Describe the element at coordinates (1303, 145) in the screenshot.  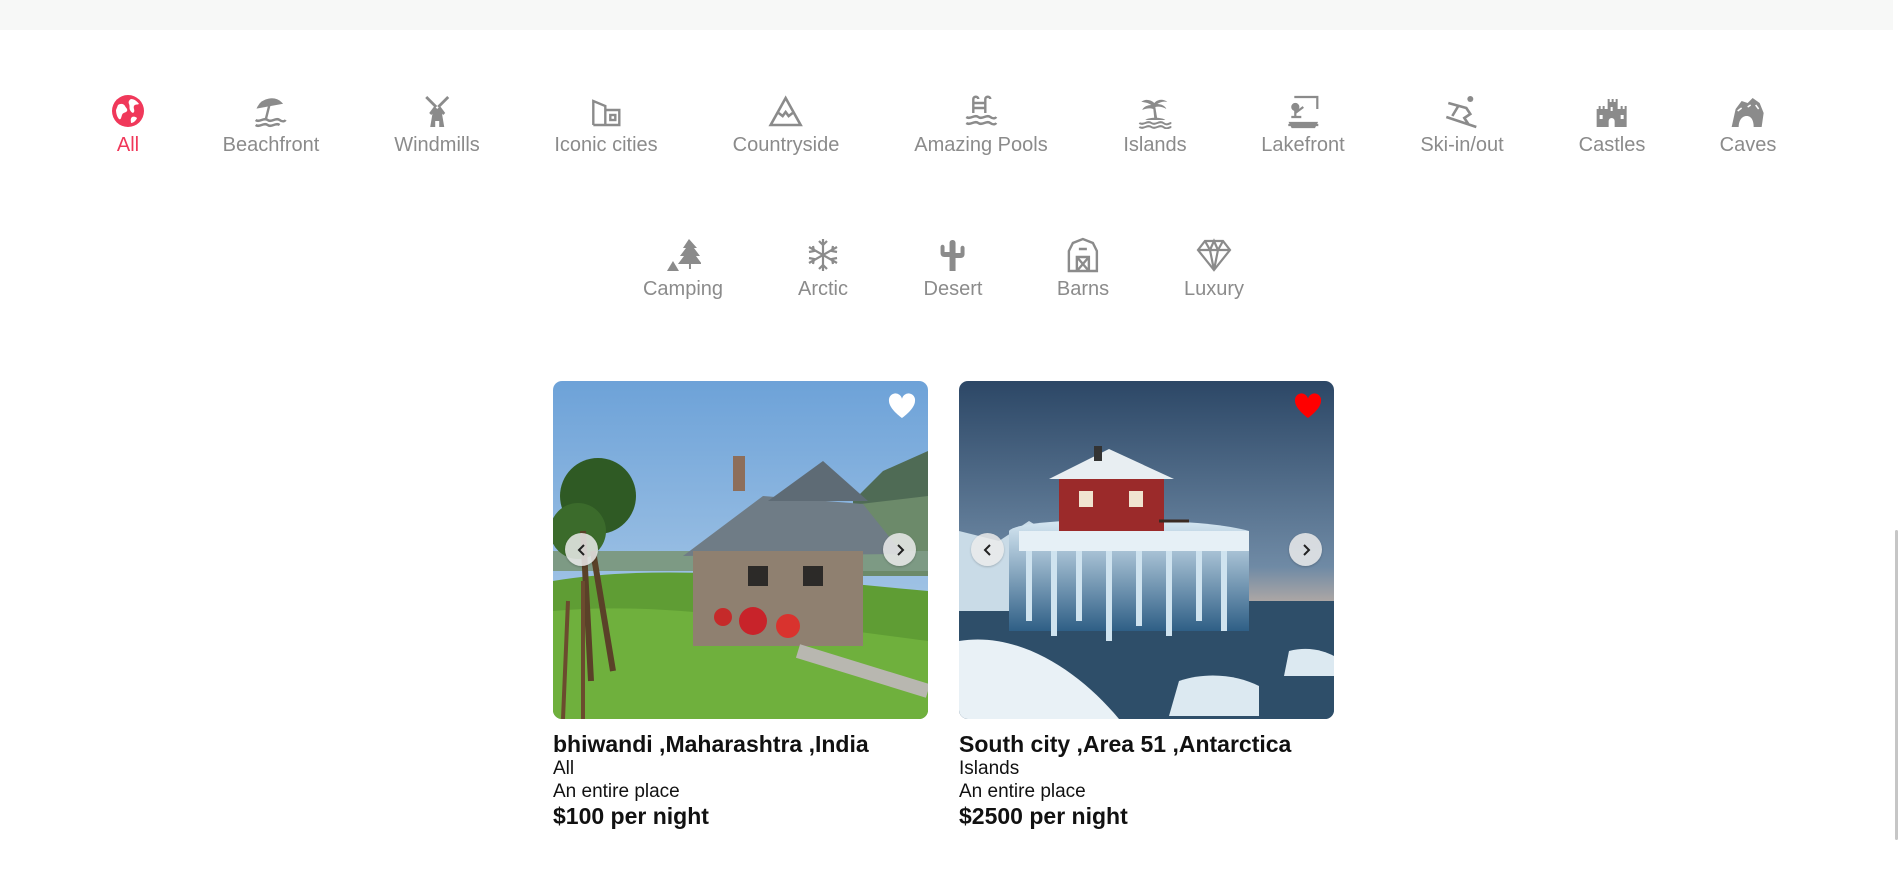
I see `category-label: Lakefront` at that location.